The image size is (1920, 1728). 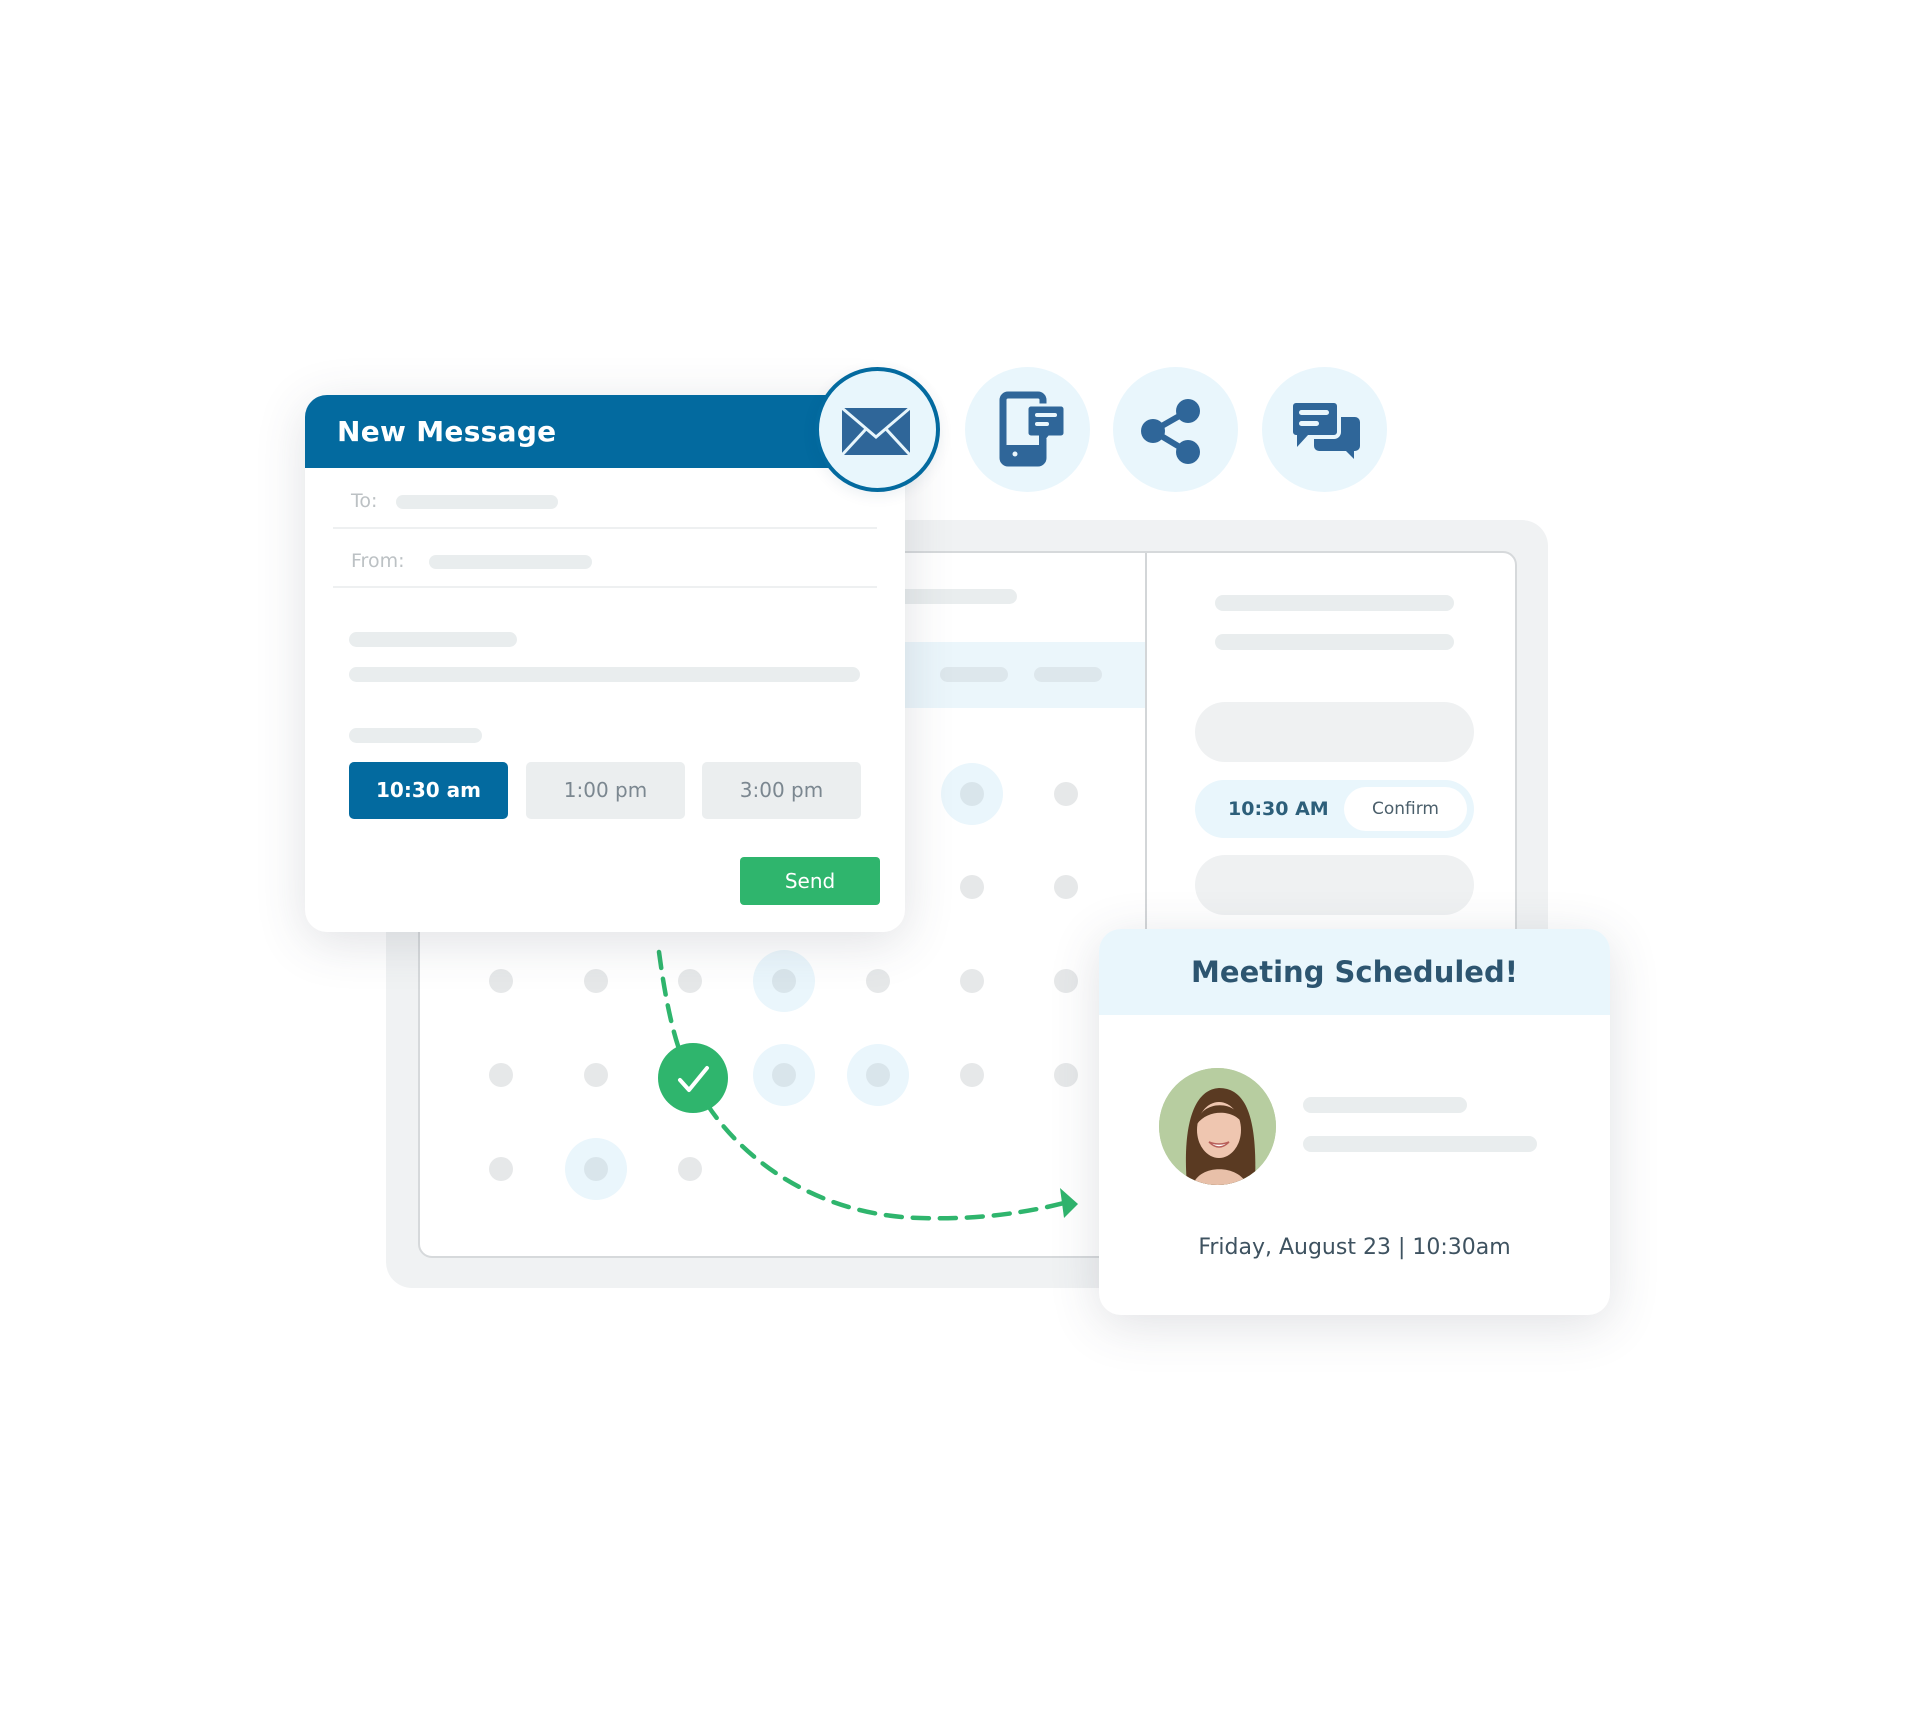 What do you see at coordinates (1334, 809) in the screenshot?
I see `selected-time-pill: 10:30 AM Confirm` at bounding box center [1334, 809].